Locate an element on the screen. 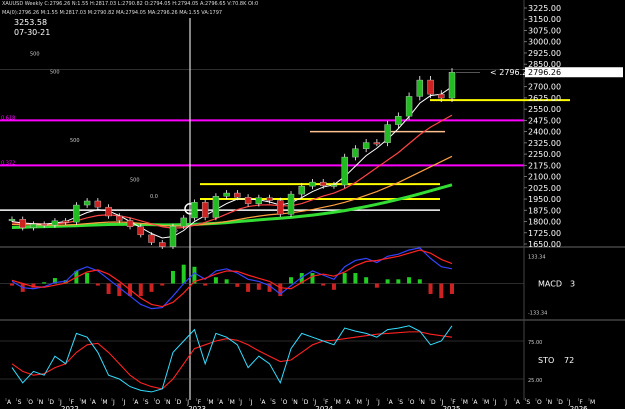 This screenshot has height=409, width=625. sto-name-label: STO is located at coordinates (546, 360).